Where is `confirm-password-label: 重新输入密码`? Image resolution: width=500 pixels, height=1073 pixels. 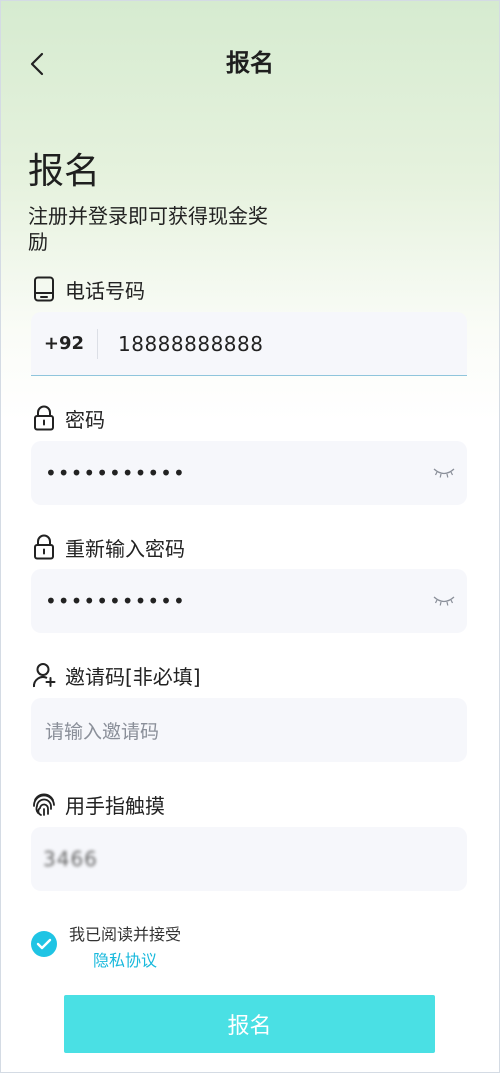 confirm-password-label: 重新输入密码 is located at coordinates (108, 547).